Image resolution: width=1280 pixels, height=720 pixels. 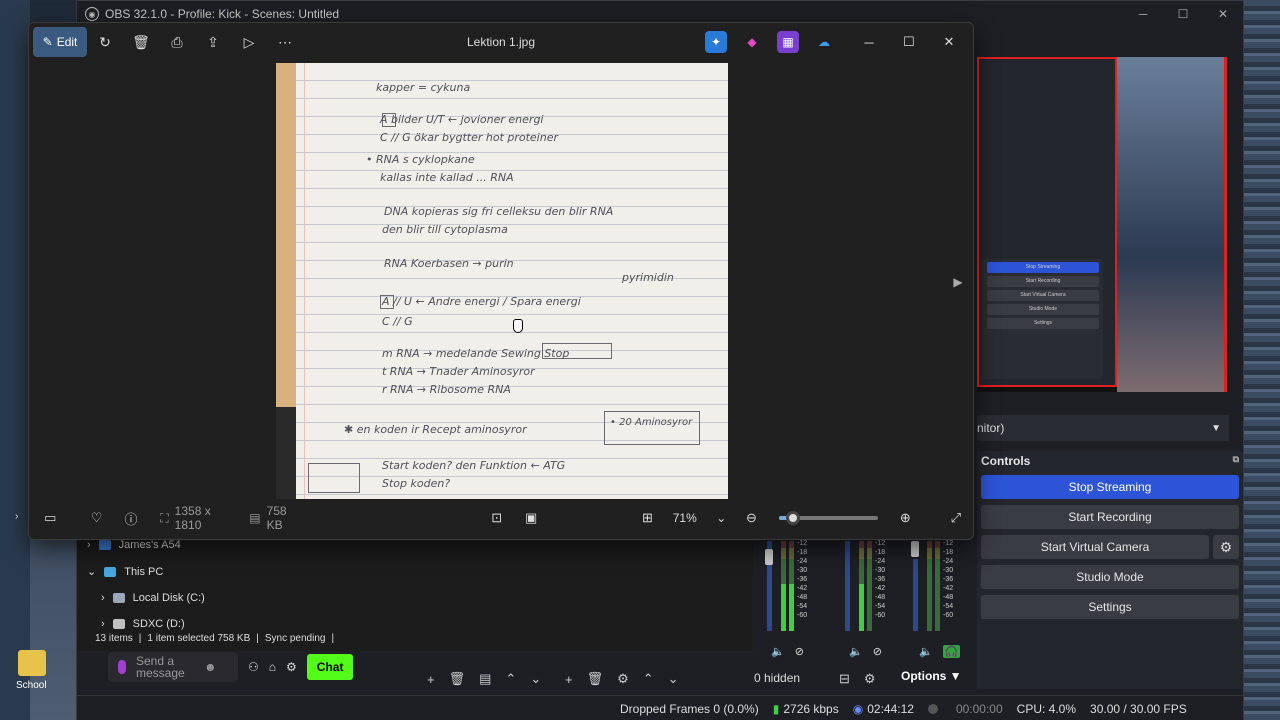 I want to click on print-icon: ⎙, so click(x=177, y=42).